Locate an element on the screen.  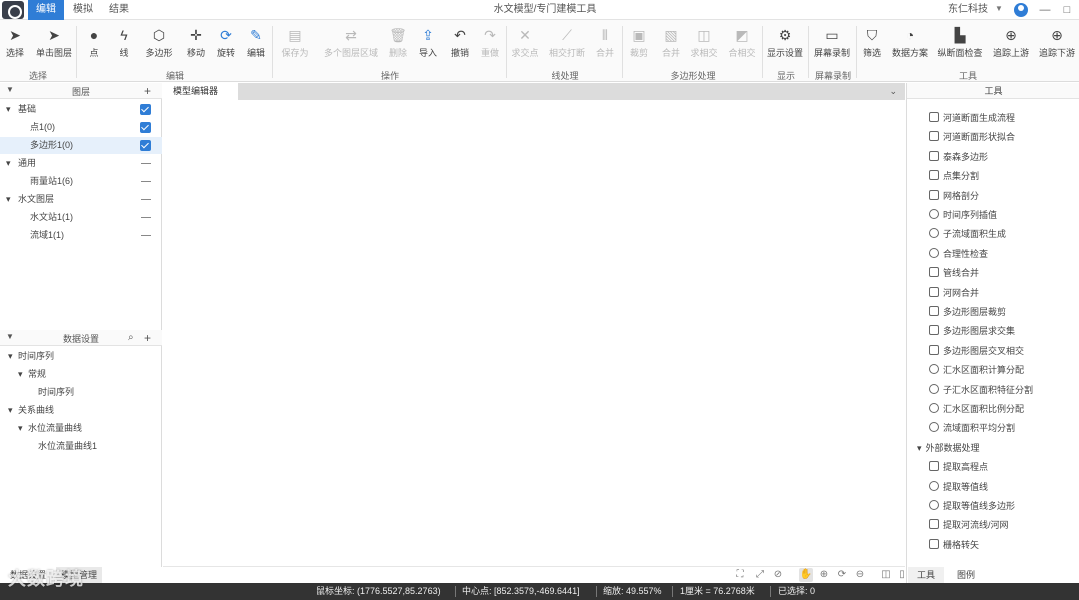
data-scheme-button: ◔ 数据方案 is located at coordinates (910, 45).